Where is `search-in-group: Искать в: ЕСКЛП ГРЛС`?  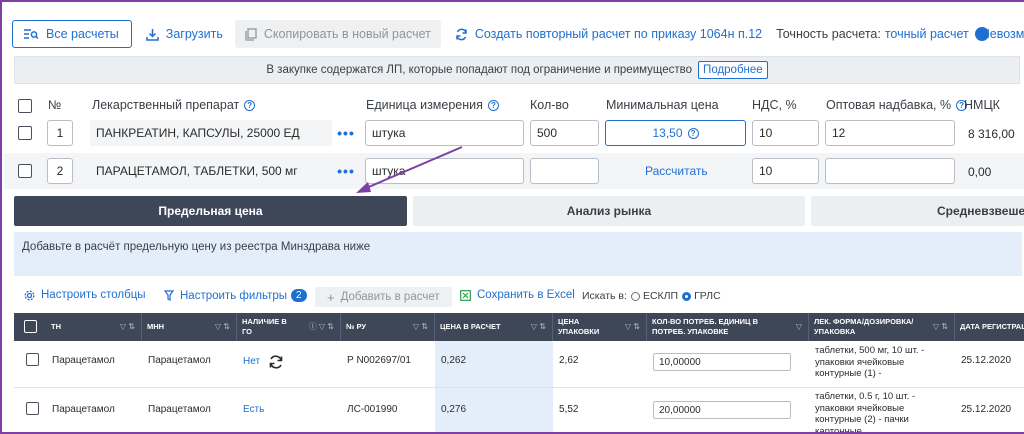 search-in-group: Искать в: ЕСКЛП ГРЛС is located at coordinates (651, 296).